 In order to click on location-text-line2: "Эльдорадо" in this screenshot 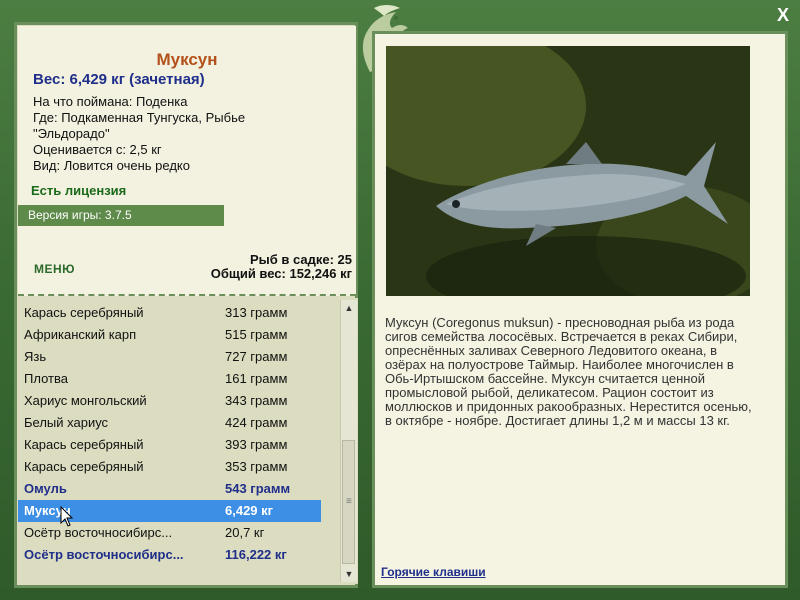, I will do `click(71, 133)`.